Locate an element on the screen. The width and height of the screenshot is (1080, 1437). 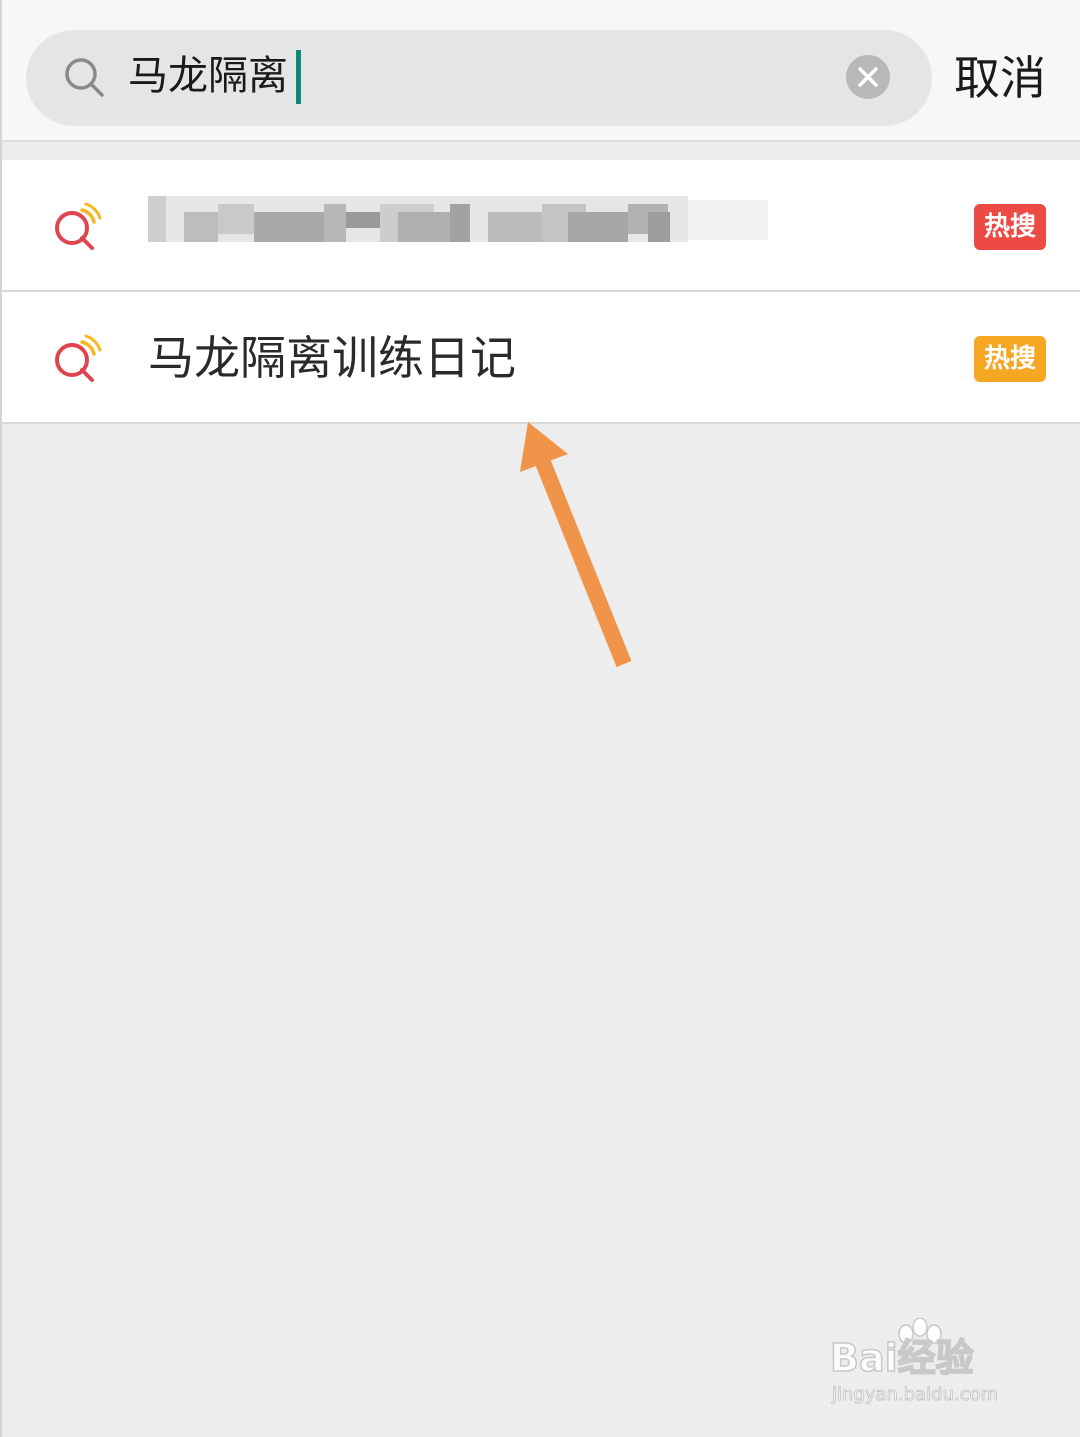
search-icon is located at coordinates (84, 77).